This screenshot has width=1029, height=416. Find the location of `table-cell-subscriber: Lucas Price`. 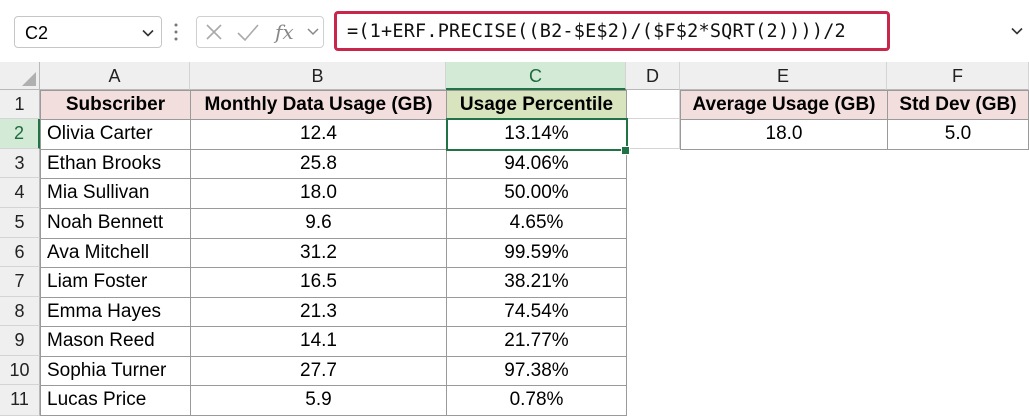

table-cell-subscriber: Lucas Price is located at coordinates (115, 400).